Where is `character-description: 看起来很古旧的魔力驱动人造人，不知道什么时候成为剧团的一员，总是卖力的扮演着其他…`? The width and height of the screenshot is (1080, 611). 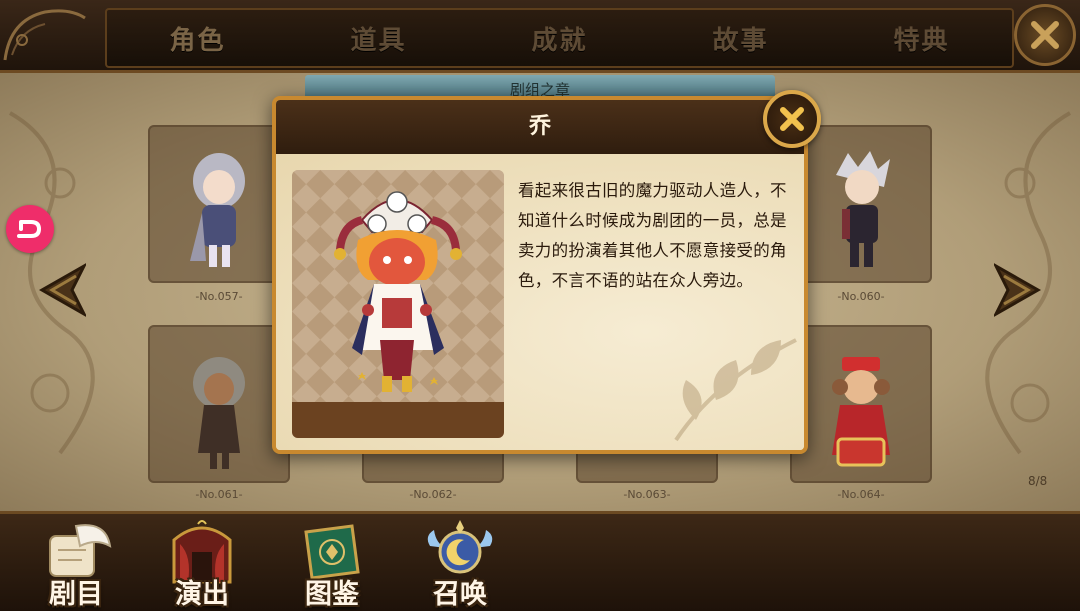
character-description: 看起来很古旧的魔力驱动人造人，不知道什么时候成为剧团的一员，总是卖力的扮演着其他… is located at coordinates (652, 235).